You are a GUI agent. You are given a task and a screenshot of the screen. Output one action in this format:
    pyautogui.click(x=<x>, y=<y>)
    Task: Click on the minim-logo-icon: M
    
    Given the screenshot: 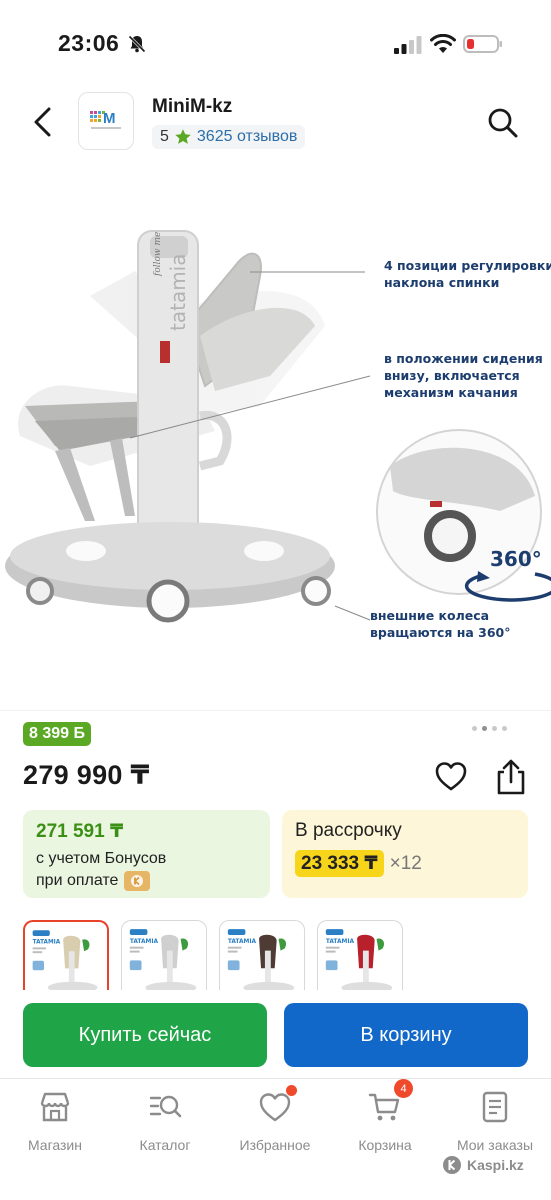 What is the action you would take?
    pyautogui.click(x=105, y=119)
    